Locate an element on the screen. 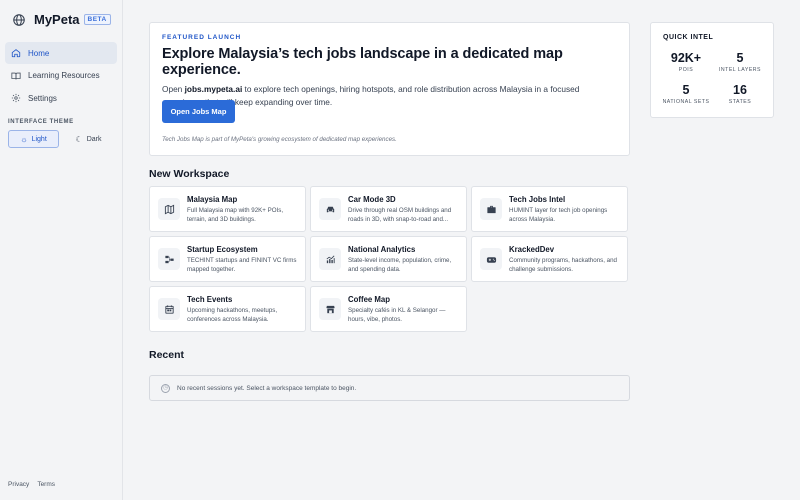  theme-label: INTERFACE THEME is located at coordinates (41, 122).